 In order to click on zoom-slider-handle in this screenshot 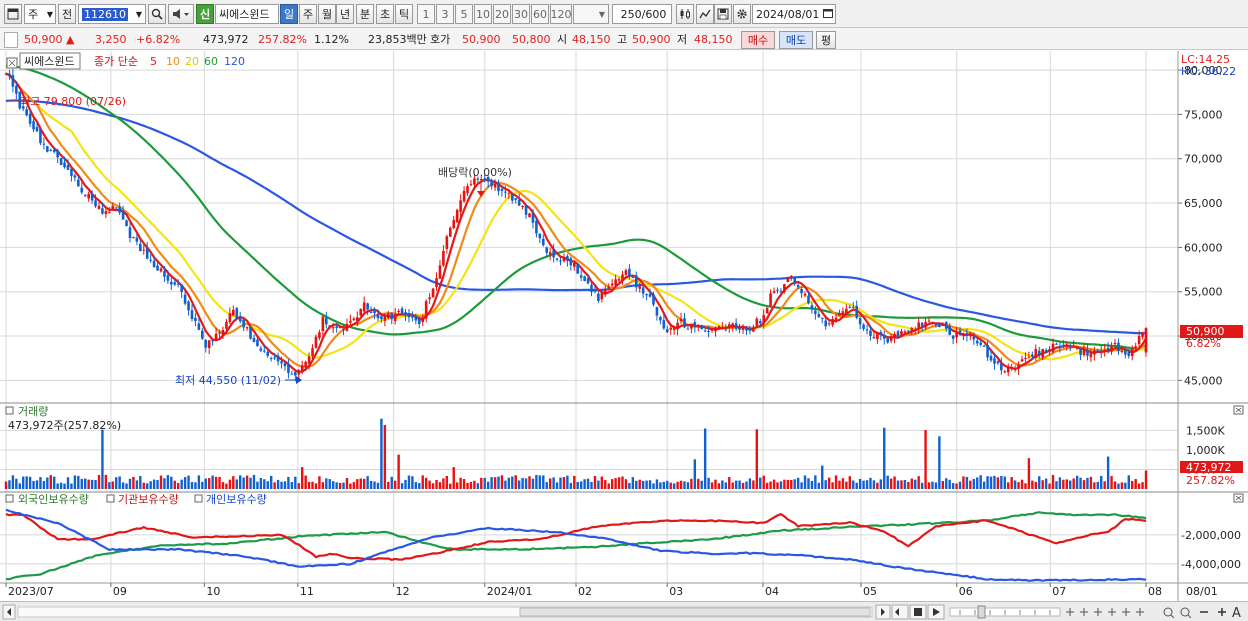, I will do `click(981, 612)`.